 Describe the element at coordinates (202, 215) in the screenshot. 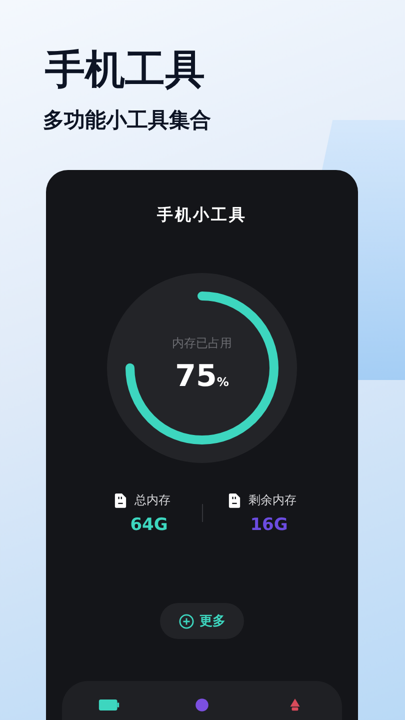

I see `app-title: 手机小工具` at that location.